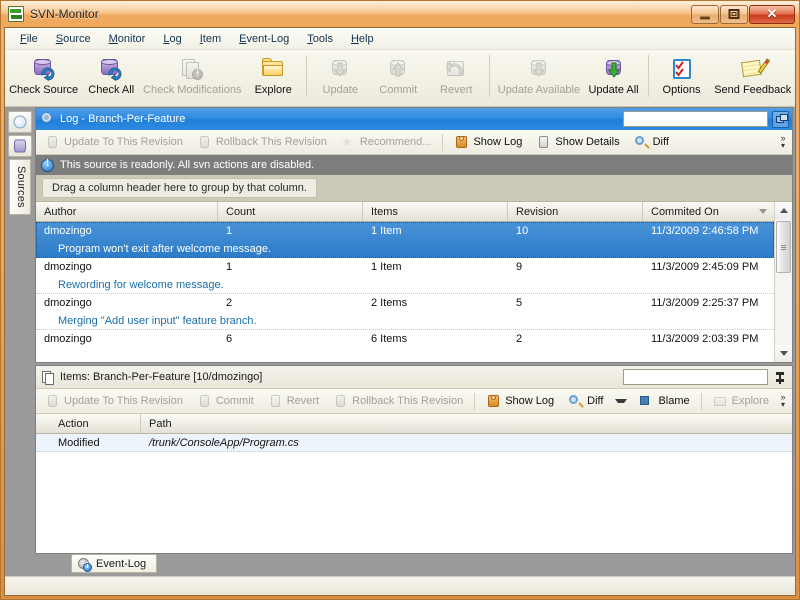 This screenshot has width=800, height=600. What do you see at coordinates (772, 14) in the screenshot?
I see `close-button: ✕` at bounding box center [772, 14].